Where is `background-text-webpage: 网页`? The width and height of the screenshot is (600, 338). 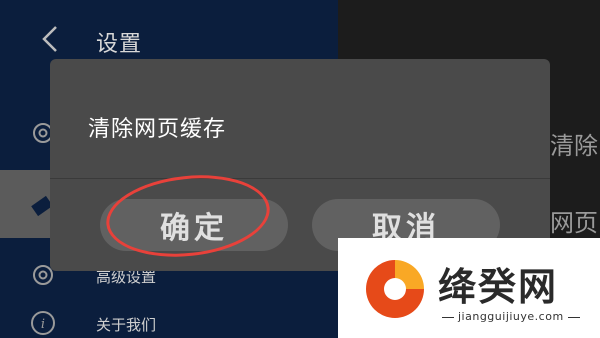
background-text-webpage: 网页 is located at coordinates (574, 223).